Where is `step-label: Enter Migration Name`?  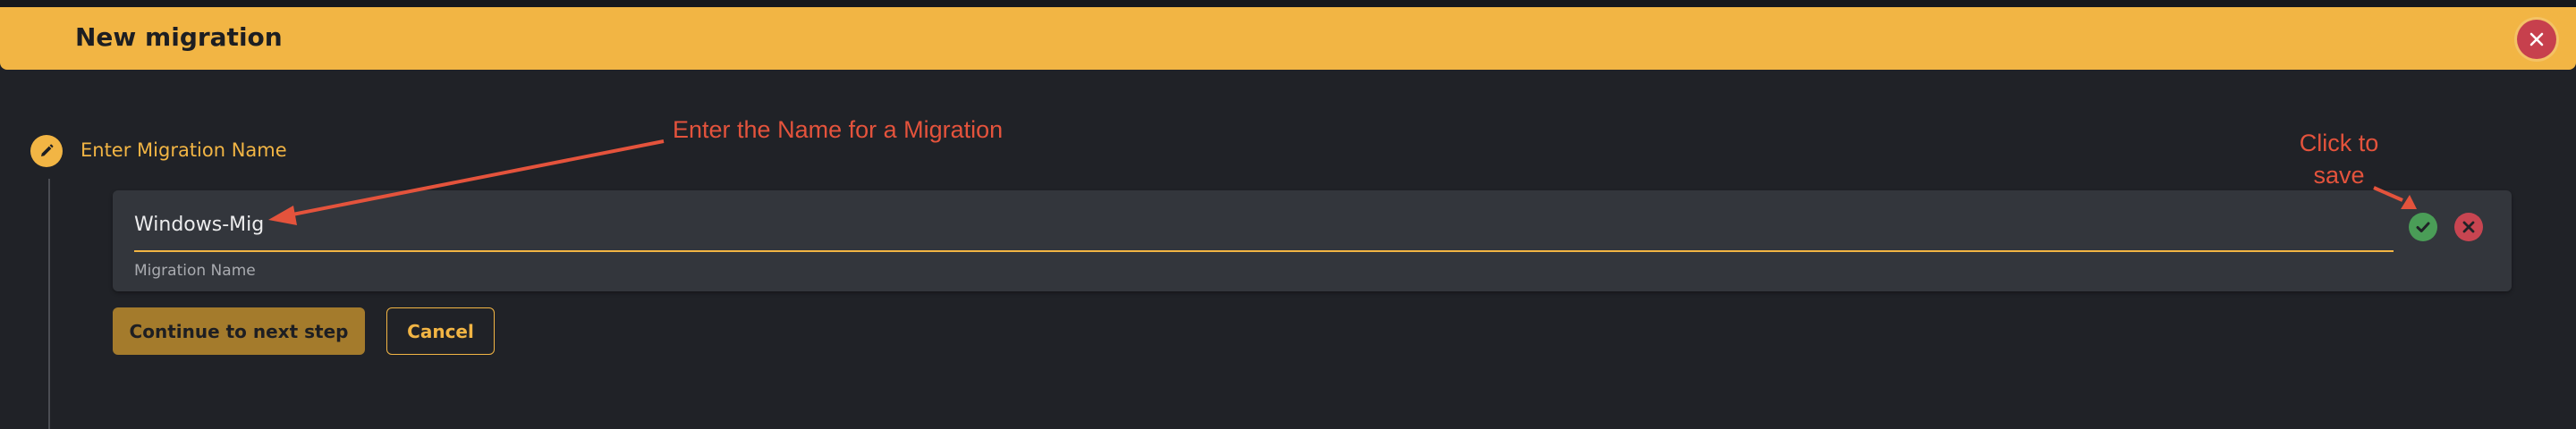 step-label: Enter Migration Name is located at coordinates (183, 150).